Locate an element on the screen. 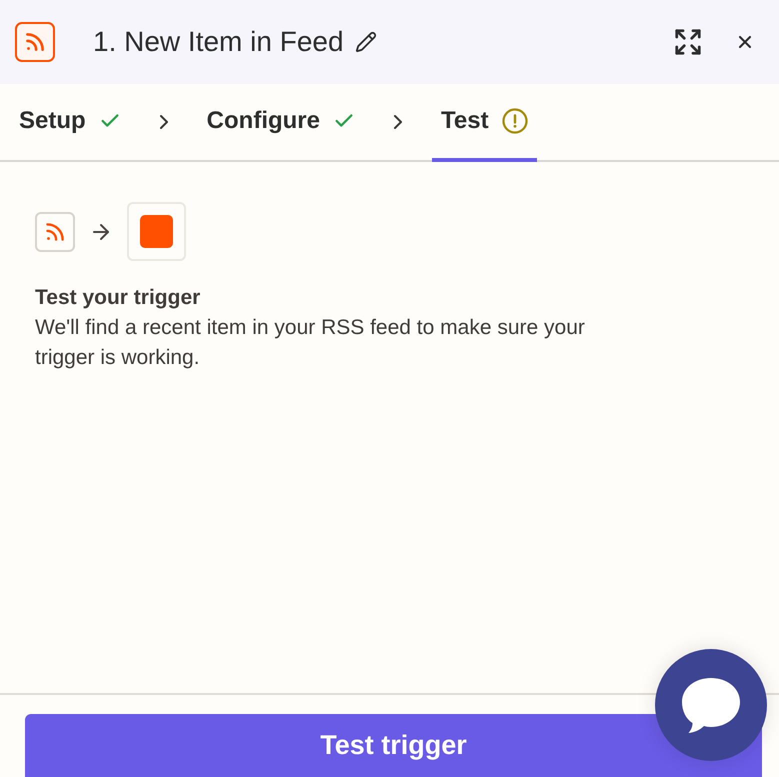  step-tab: Setup is located at coordinates (70, 123).